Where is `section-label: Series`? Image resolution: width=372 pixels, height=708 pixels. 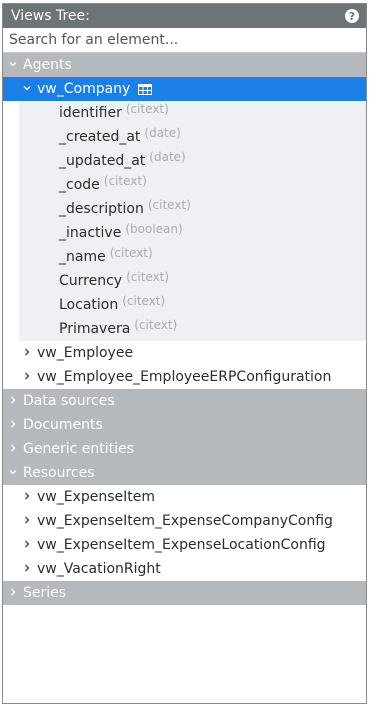
section-label: Series is located at coordinates (45, 593).